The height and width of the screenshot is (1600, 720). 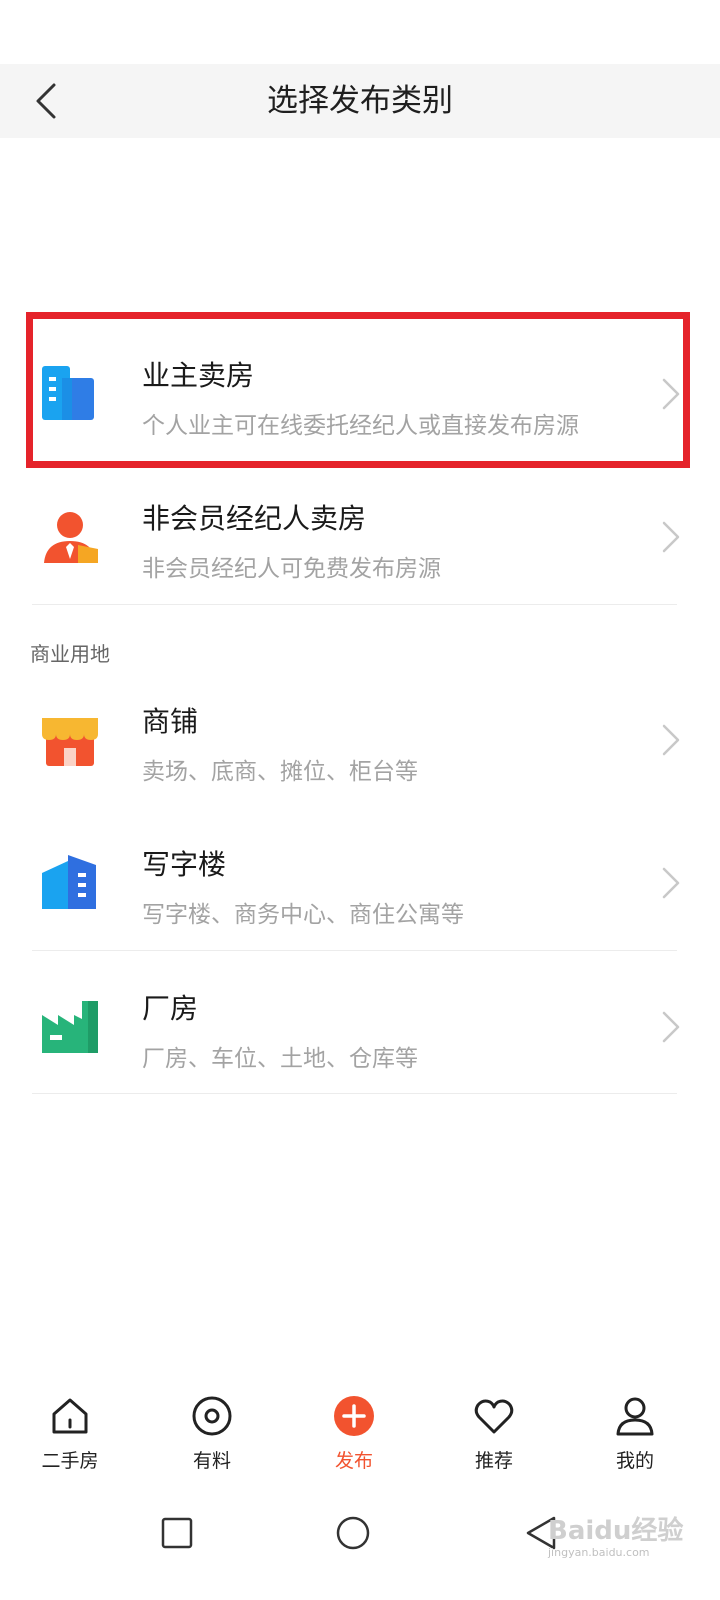 What do you see at coordinates (358, 390) in the screenshot?
I see `highlight-annotation-box` at bounding box center [358, 390].